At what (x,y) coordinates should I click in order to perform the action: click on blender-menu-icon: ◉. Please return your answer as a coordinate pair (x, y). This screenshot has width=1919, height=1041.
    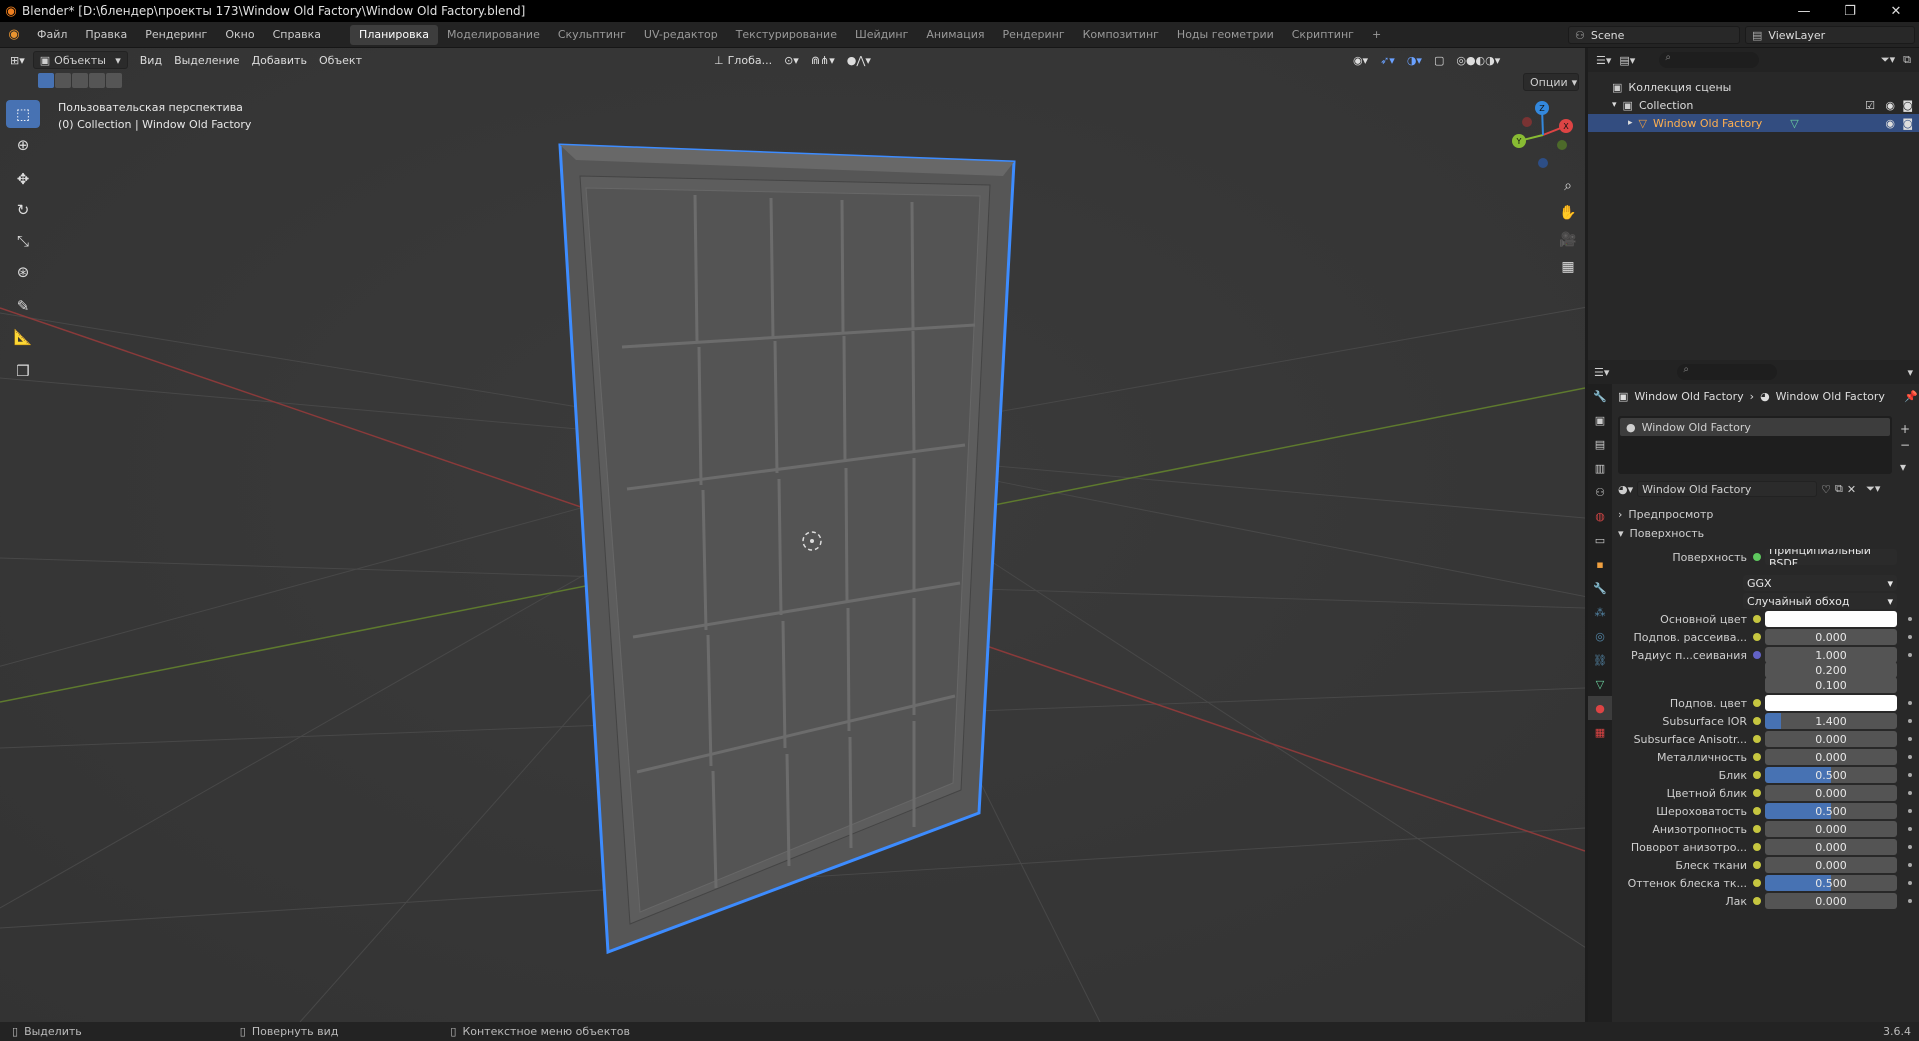
    Looking at the image, I should click on (14, 34).